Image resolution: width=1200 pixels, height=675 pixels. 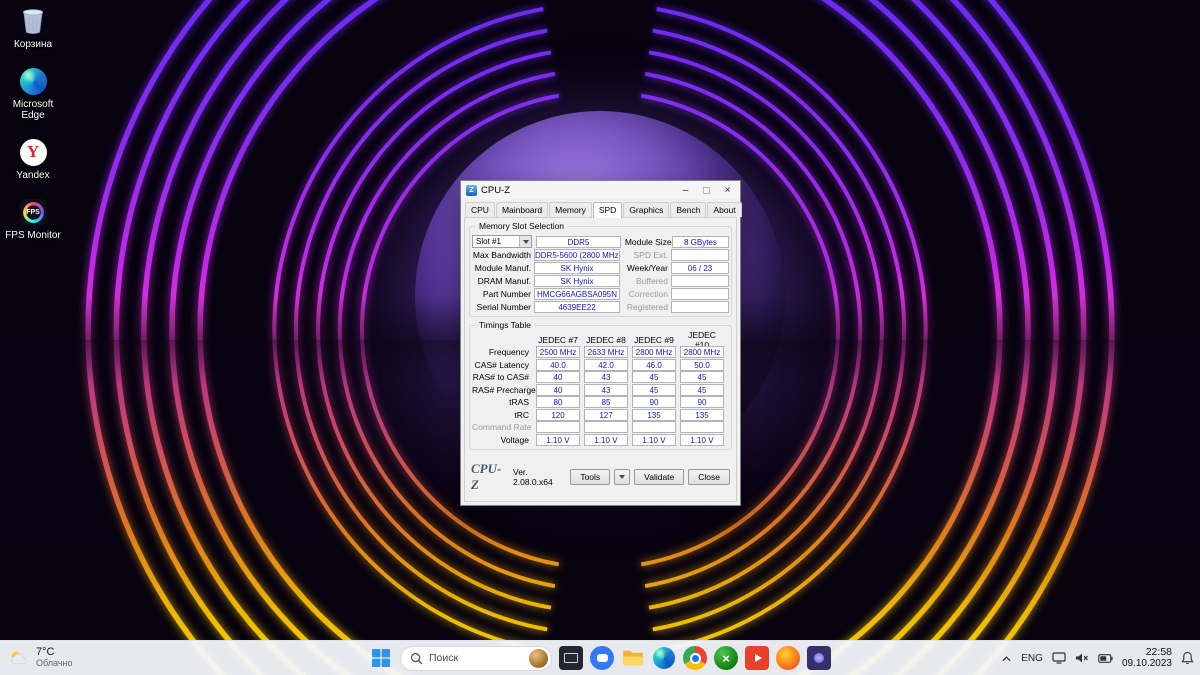 What do you see at coordinates (659, 477) in the screenshot?
I see `validate-button: Validate` at bounding box center [659, 477].